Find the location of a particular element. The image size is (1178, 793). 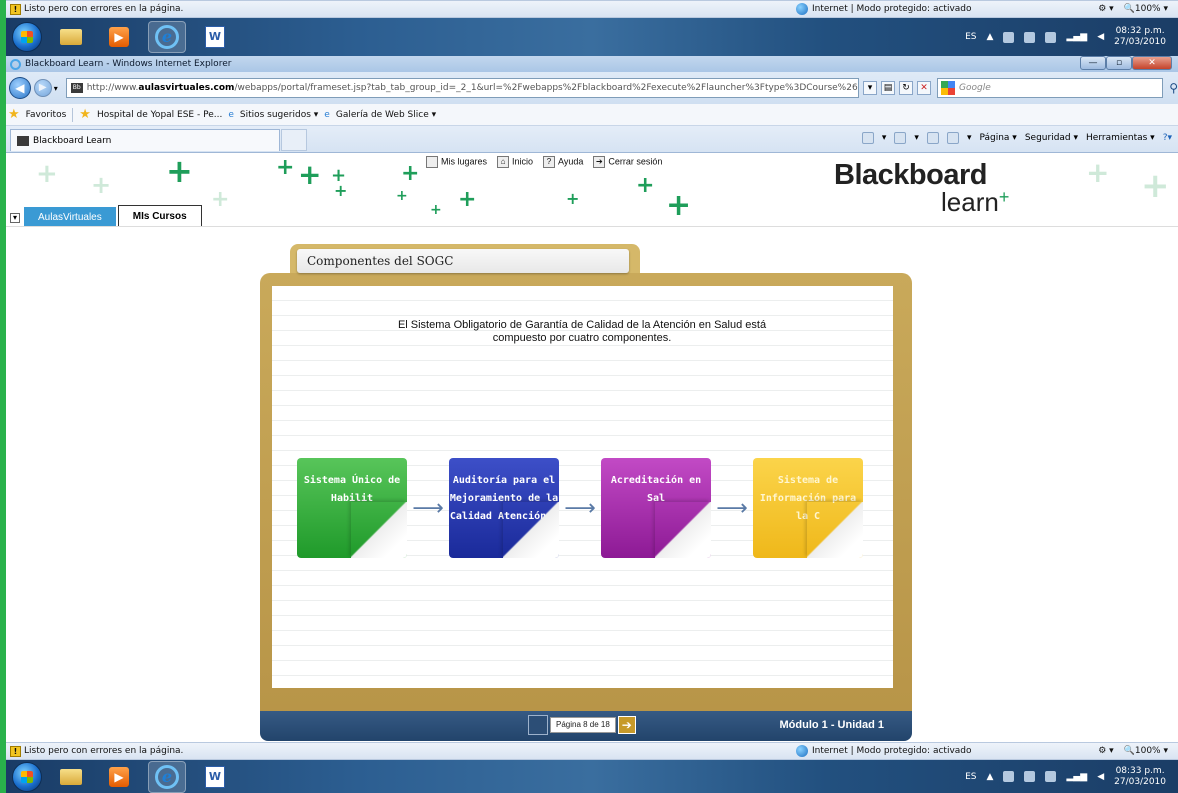

compatibility-view-icon: ▤ is located at coordinates (888, 88).